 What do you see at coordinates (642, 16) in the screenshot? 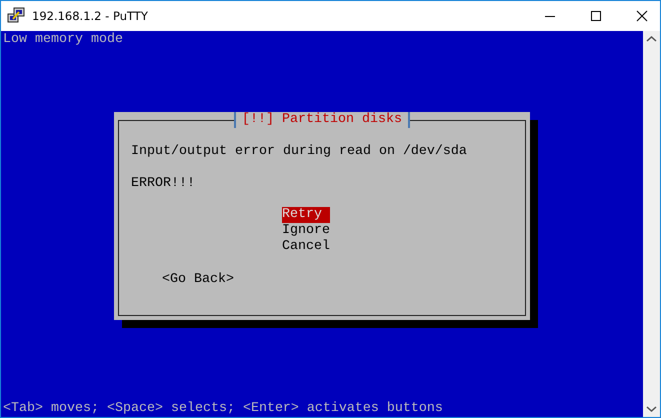
I see `close-icon` at bounding box center [642, 16].